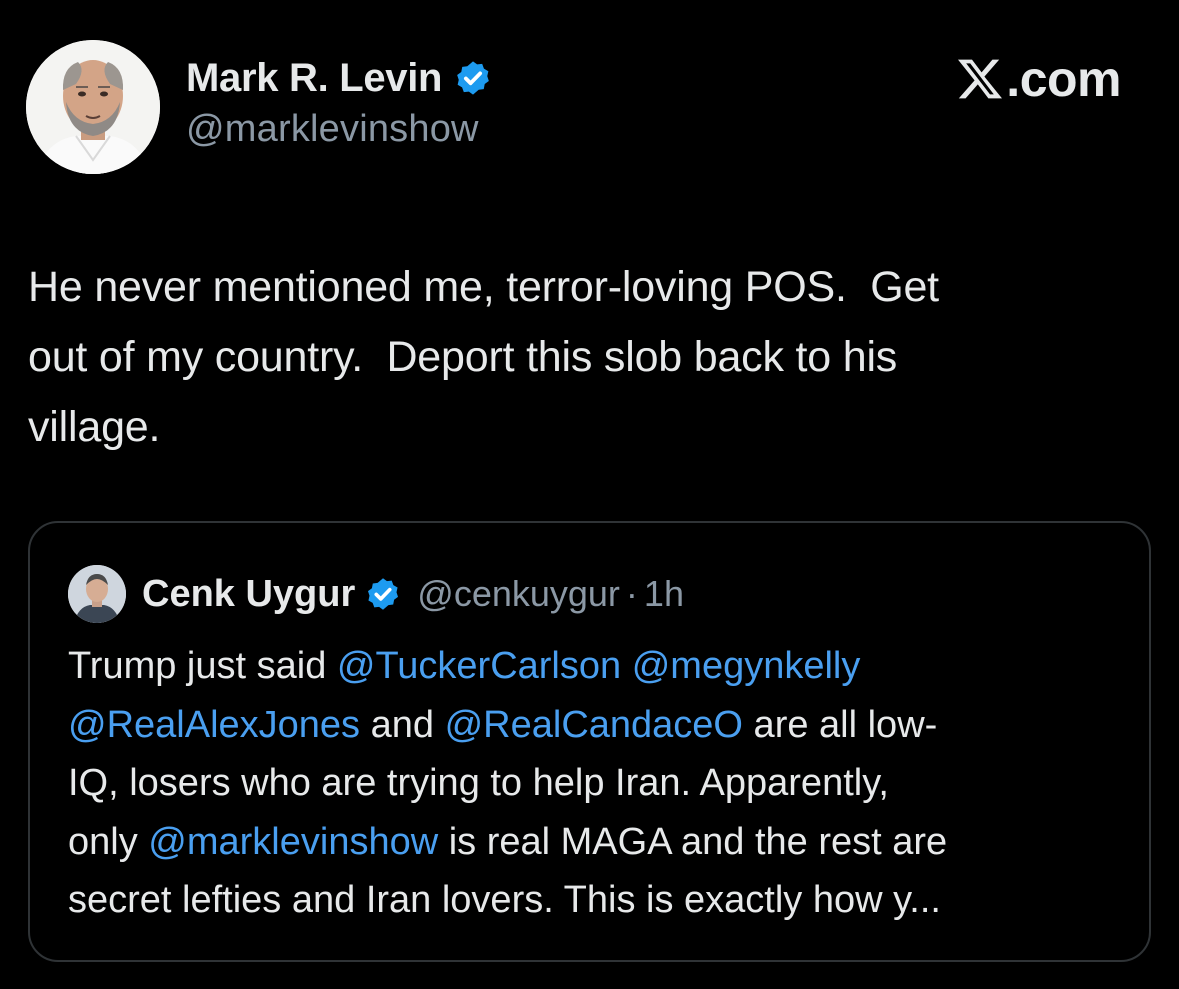  I want to click on mention-link: @marklevinshow, so click(293, 842).